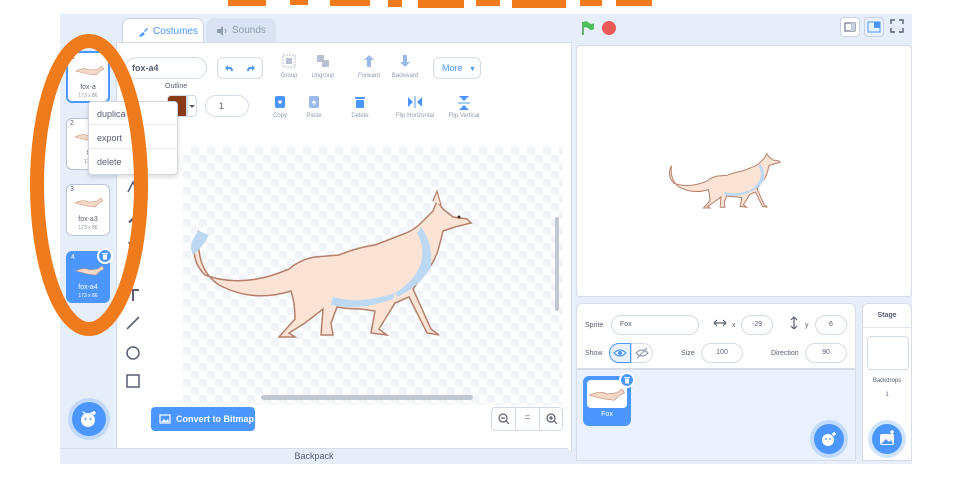 This screenshot has width=960, height=490. I want to click on forward-icon, so click(369, 61).